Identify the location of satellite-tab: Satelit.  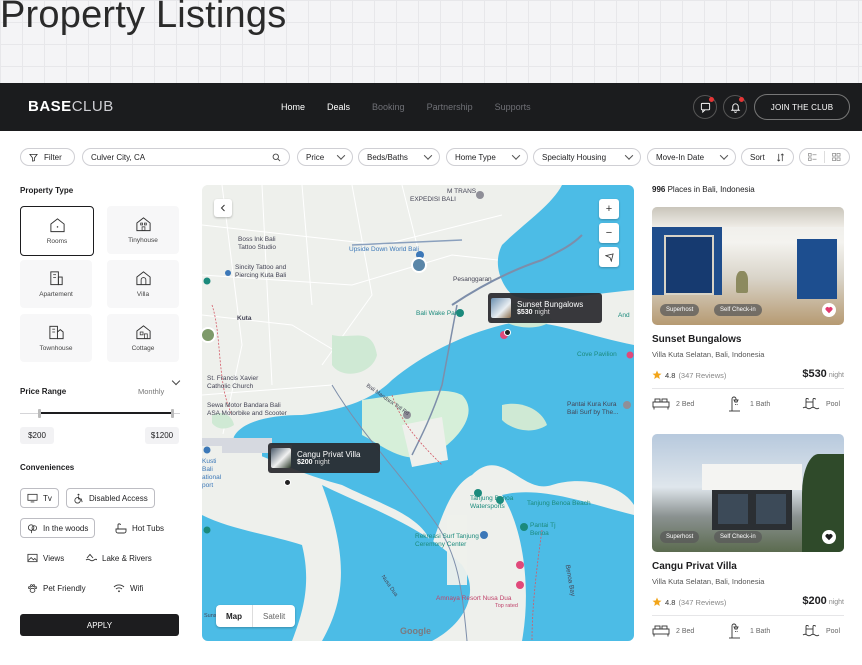
(273, 616).